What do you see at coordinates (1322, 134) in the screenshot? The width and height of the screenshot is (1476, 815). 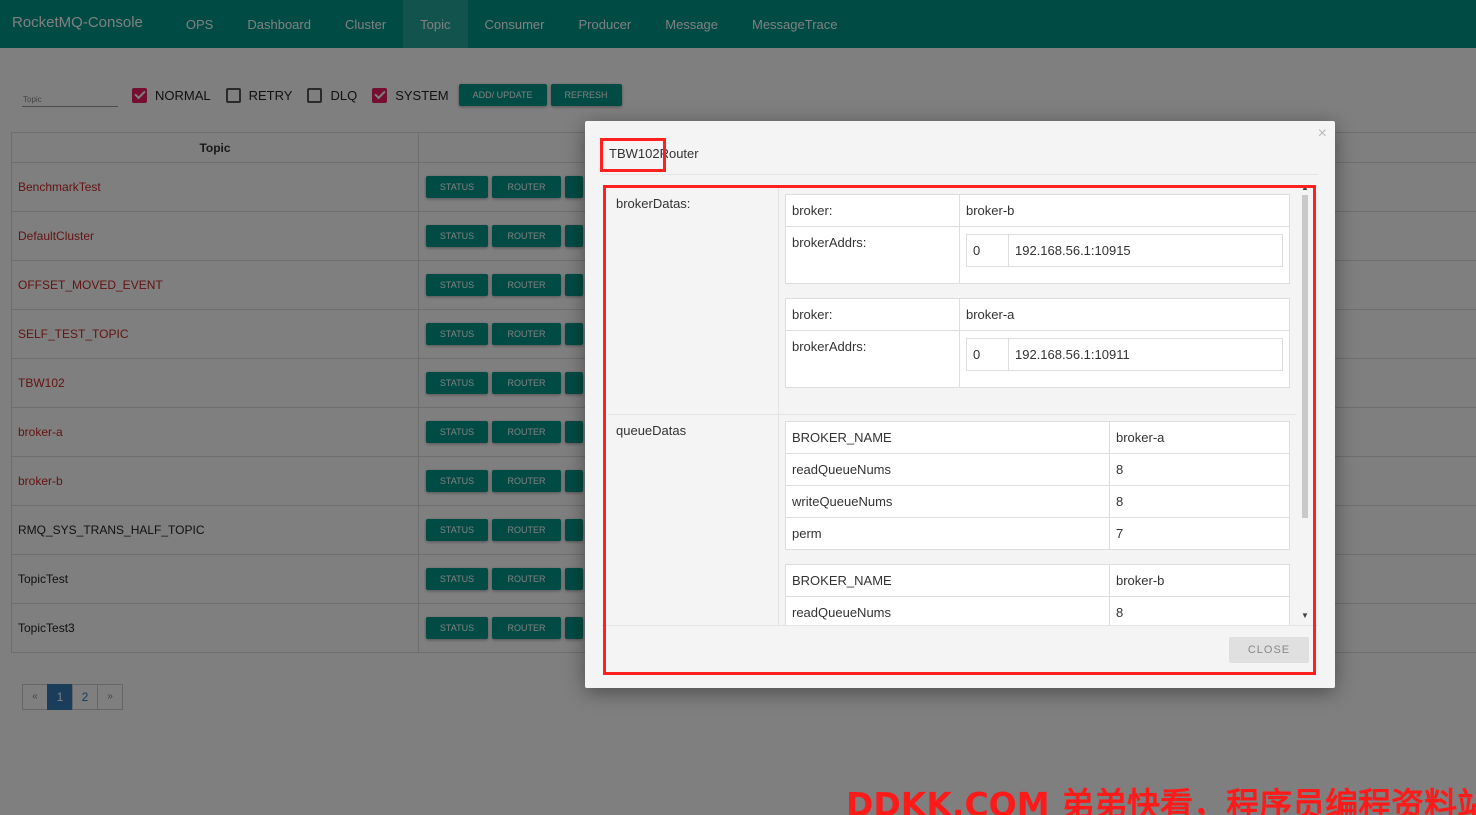 I see `close-icon: ×` at bounding box center [1322, 134].